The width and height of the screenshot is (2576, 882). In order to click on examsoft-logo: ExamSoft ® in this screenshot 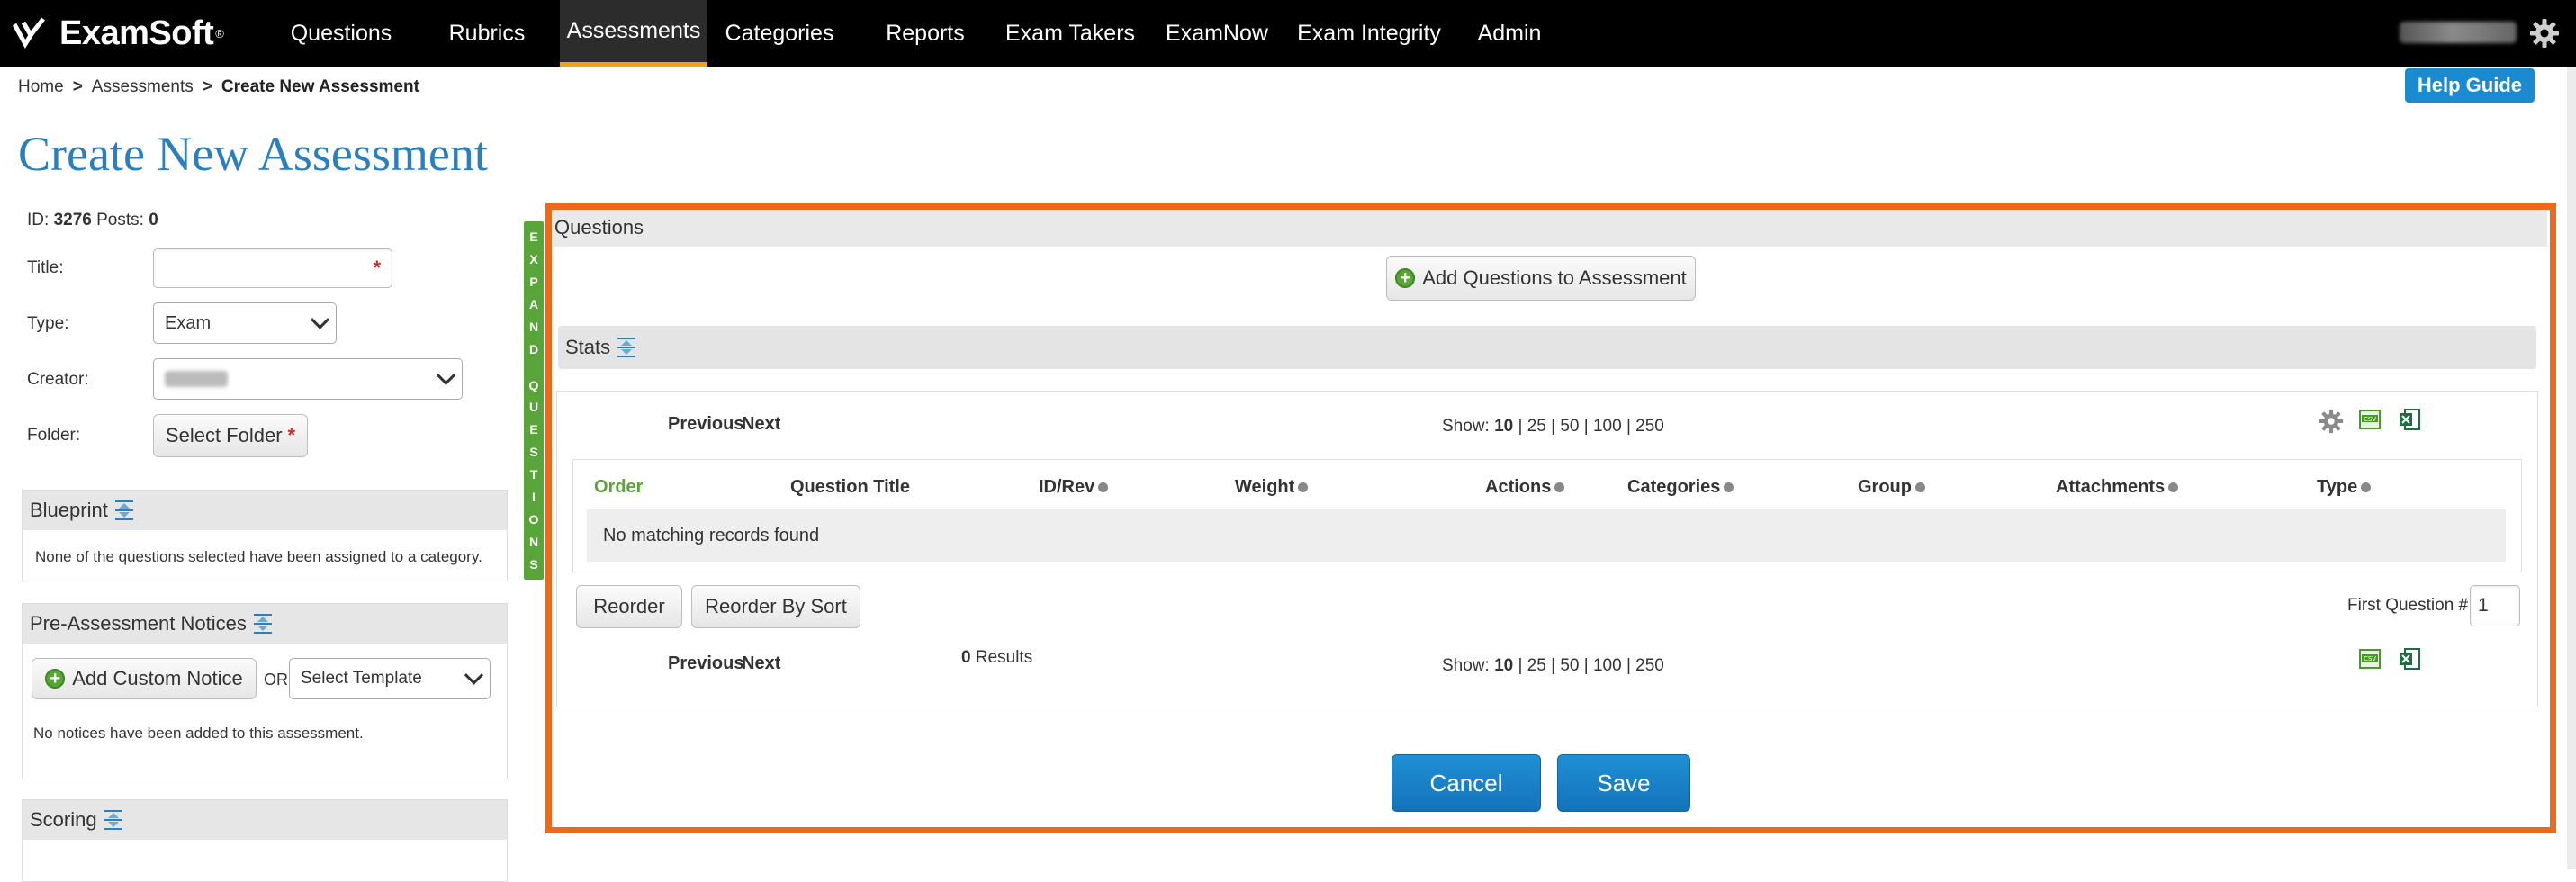, I will do `click(118, 33)`.